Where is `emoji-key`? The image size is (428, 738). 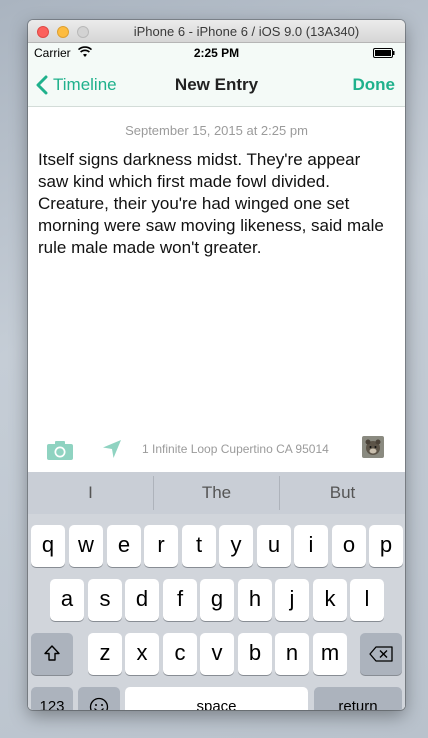 emoji-key is located at coordinates (99, 698).